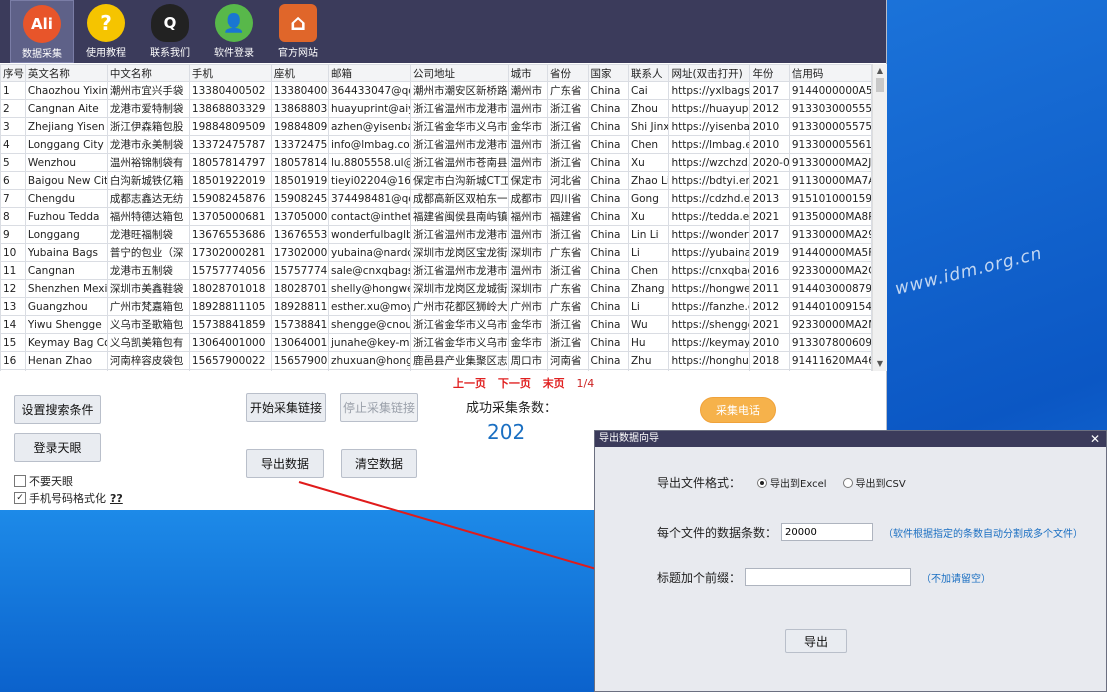 This screenshot has height=692, width=1107. Describe the element at coordinates (847, 482) in the screenshot. I see `radio-unselected-icon` at that location.